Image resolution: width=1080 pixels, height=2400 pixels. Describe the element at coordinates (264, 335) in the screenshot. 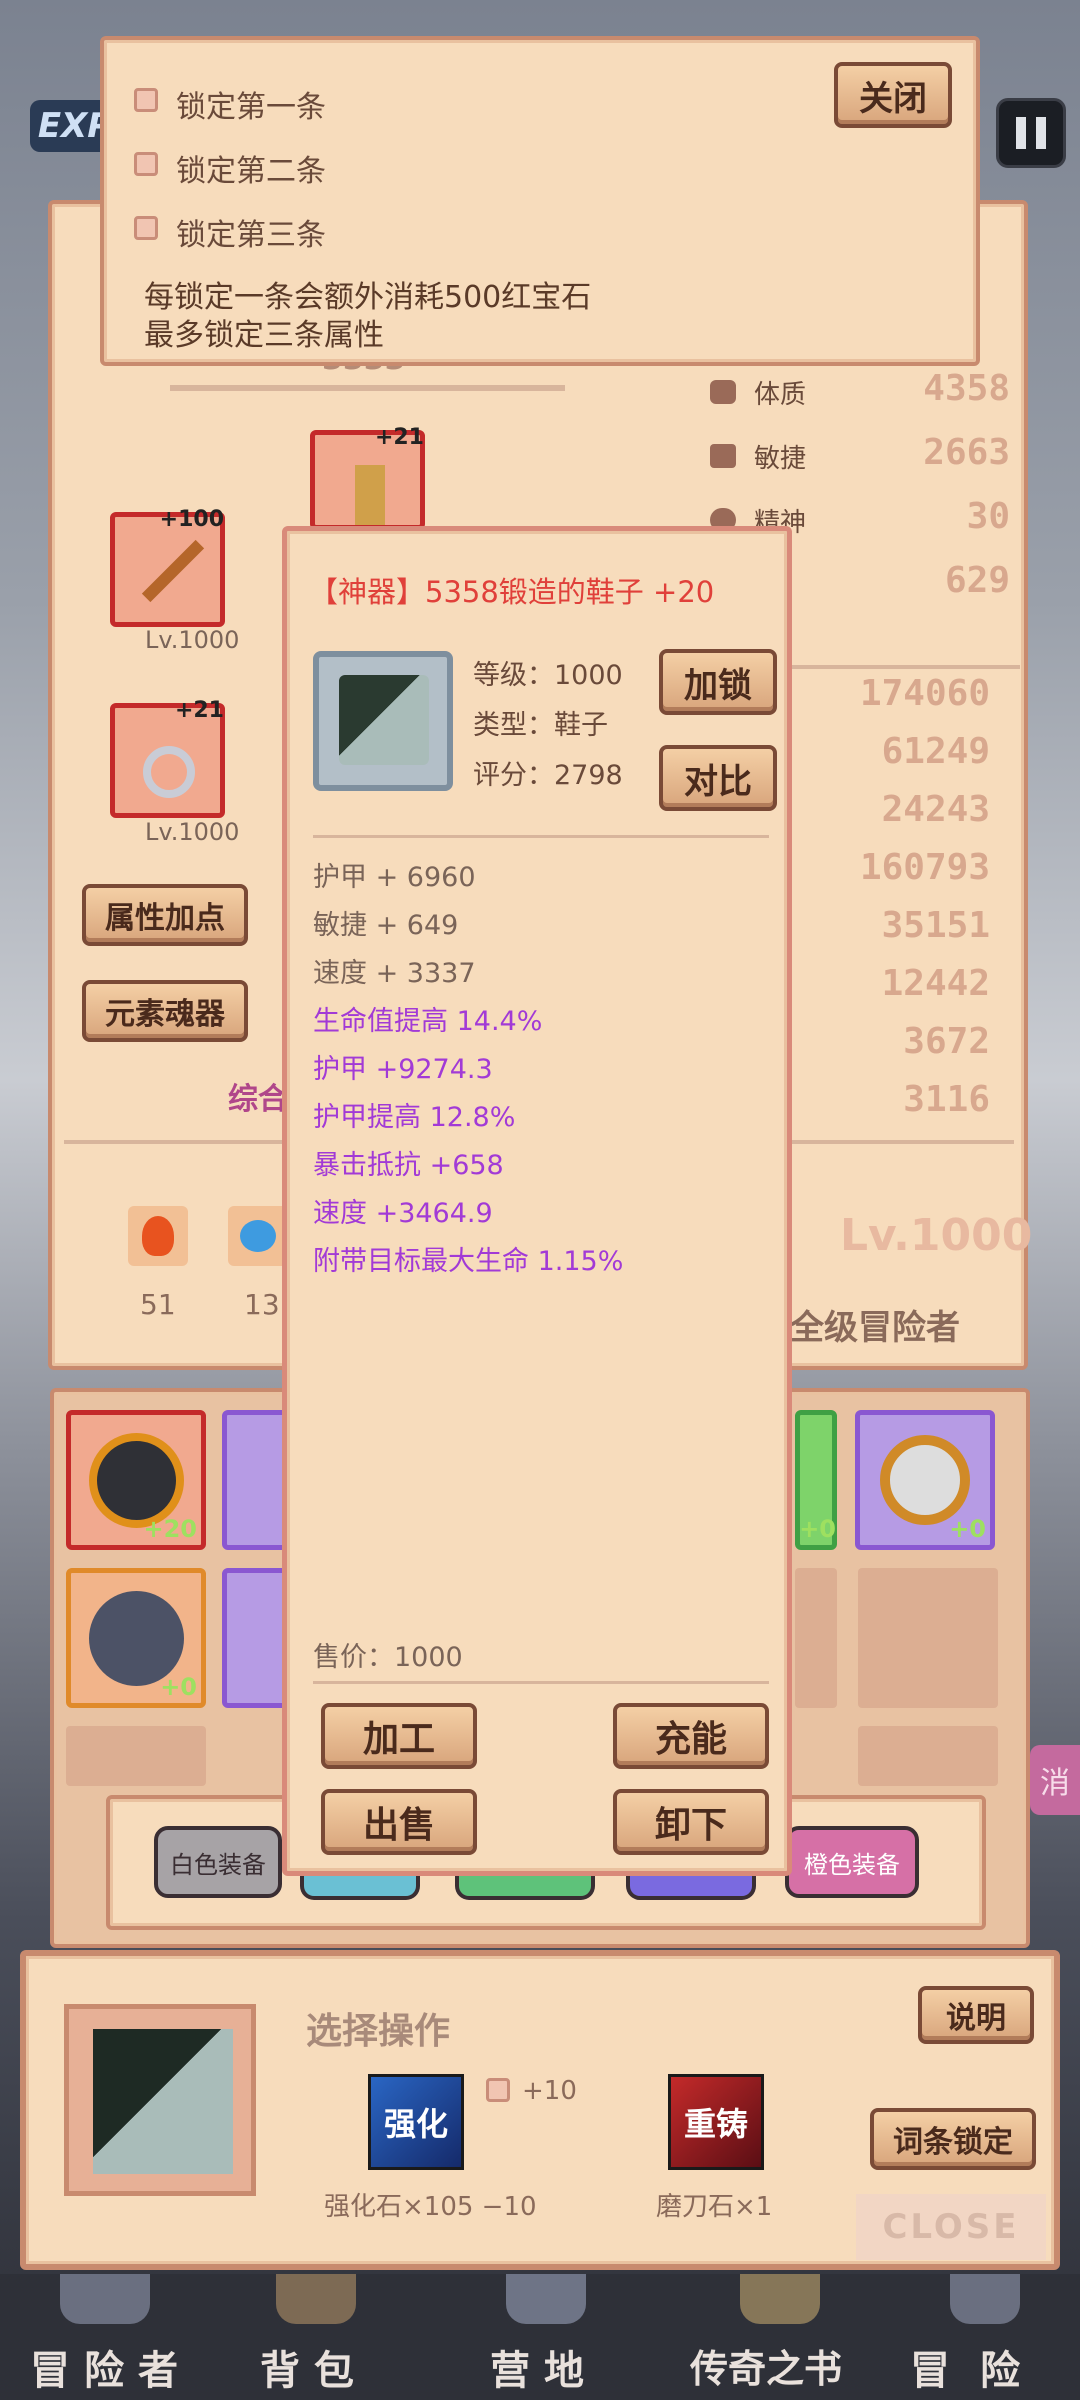

I see `lock-note-2: 最多锁定三条属性` at that location.